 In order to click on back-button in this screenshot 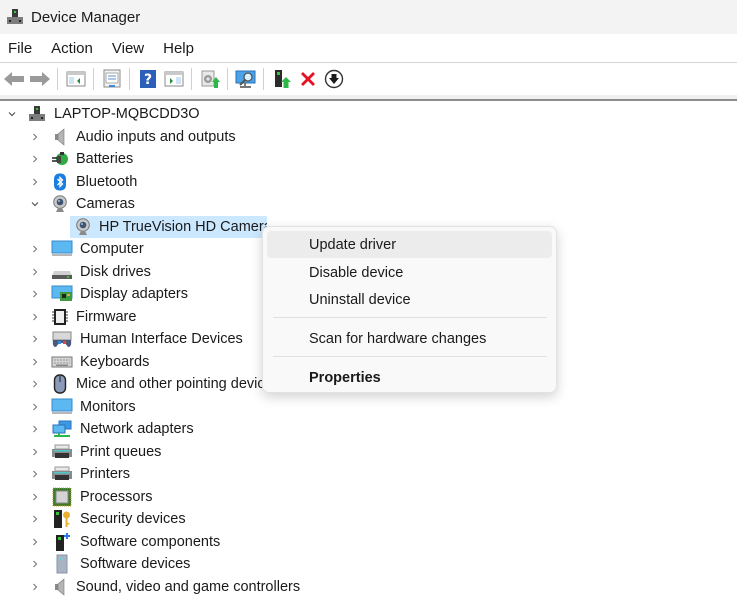, I will do `click(13, 79)`.